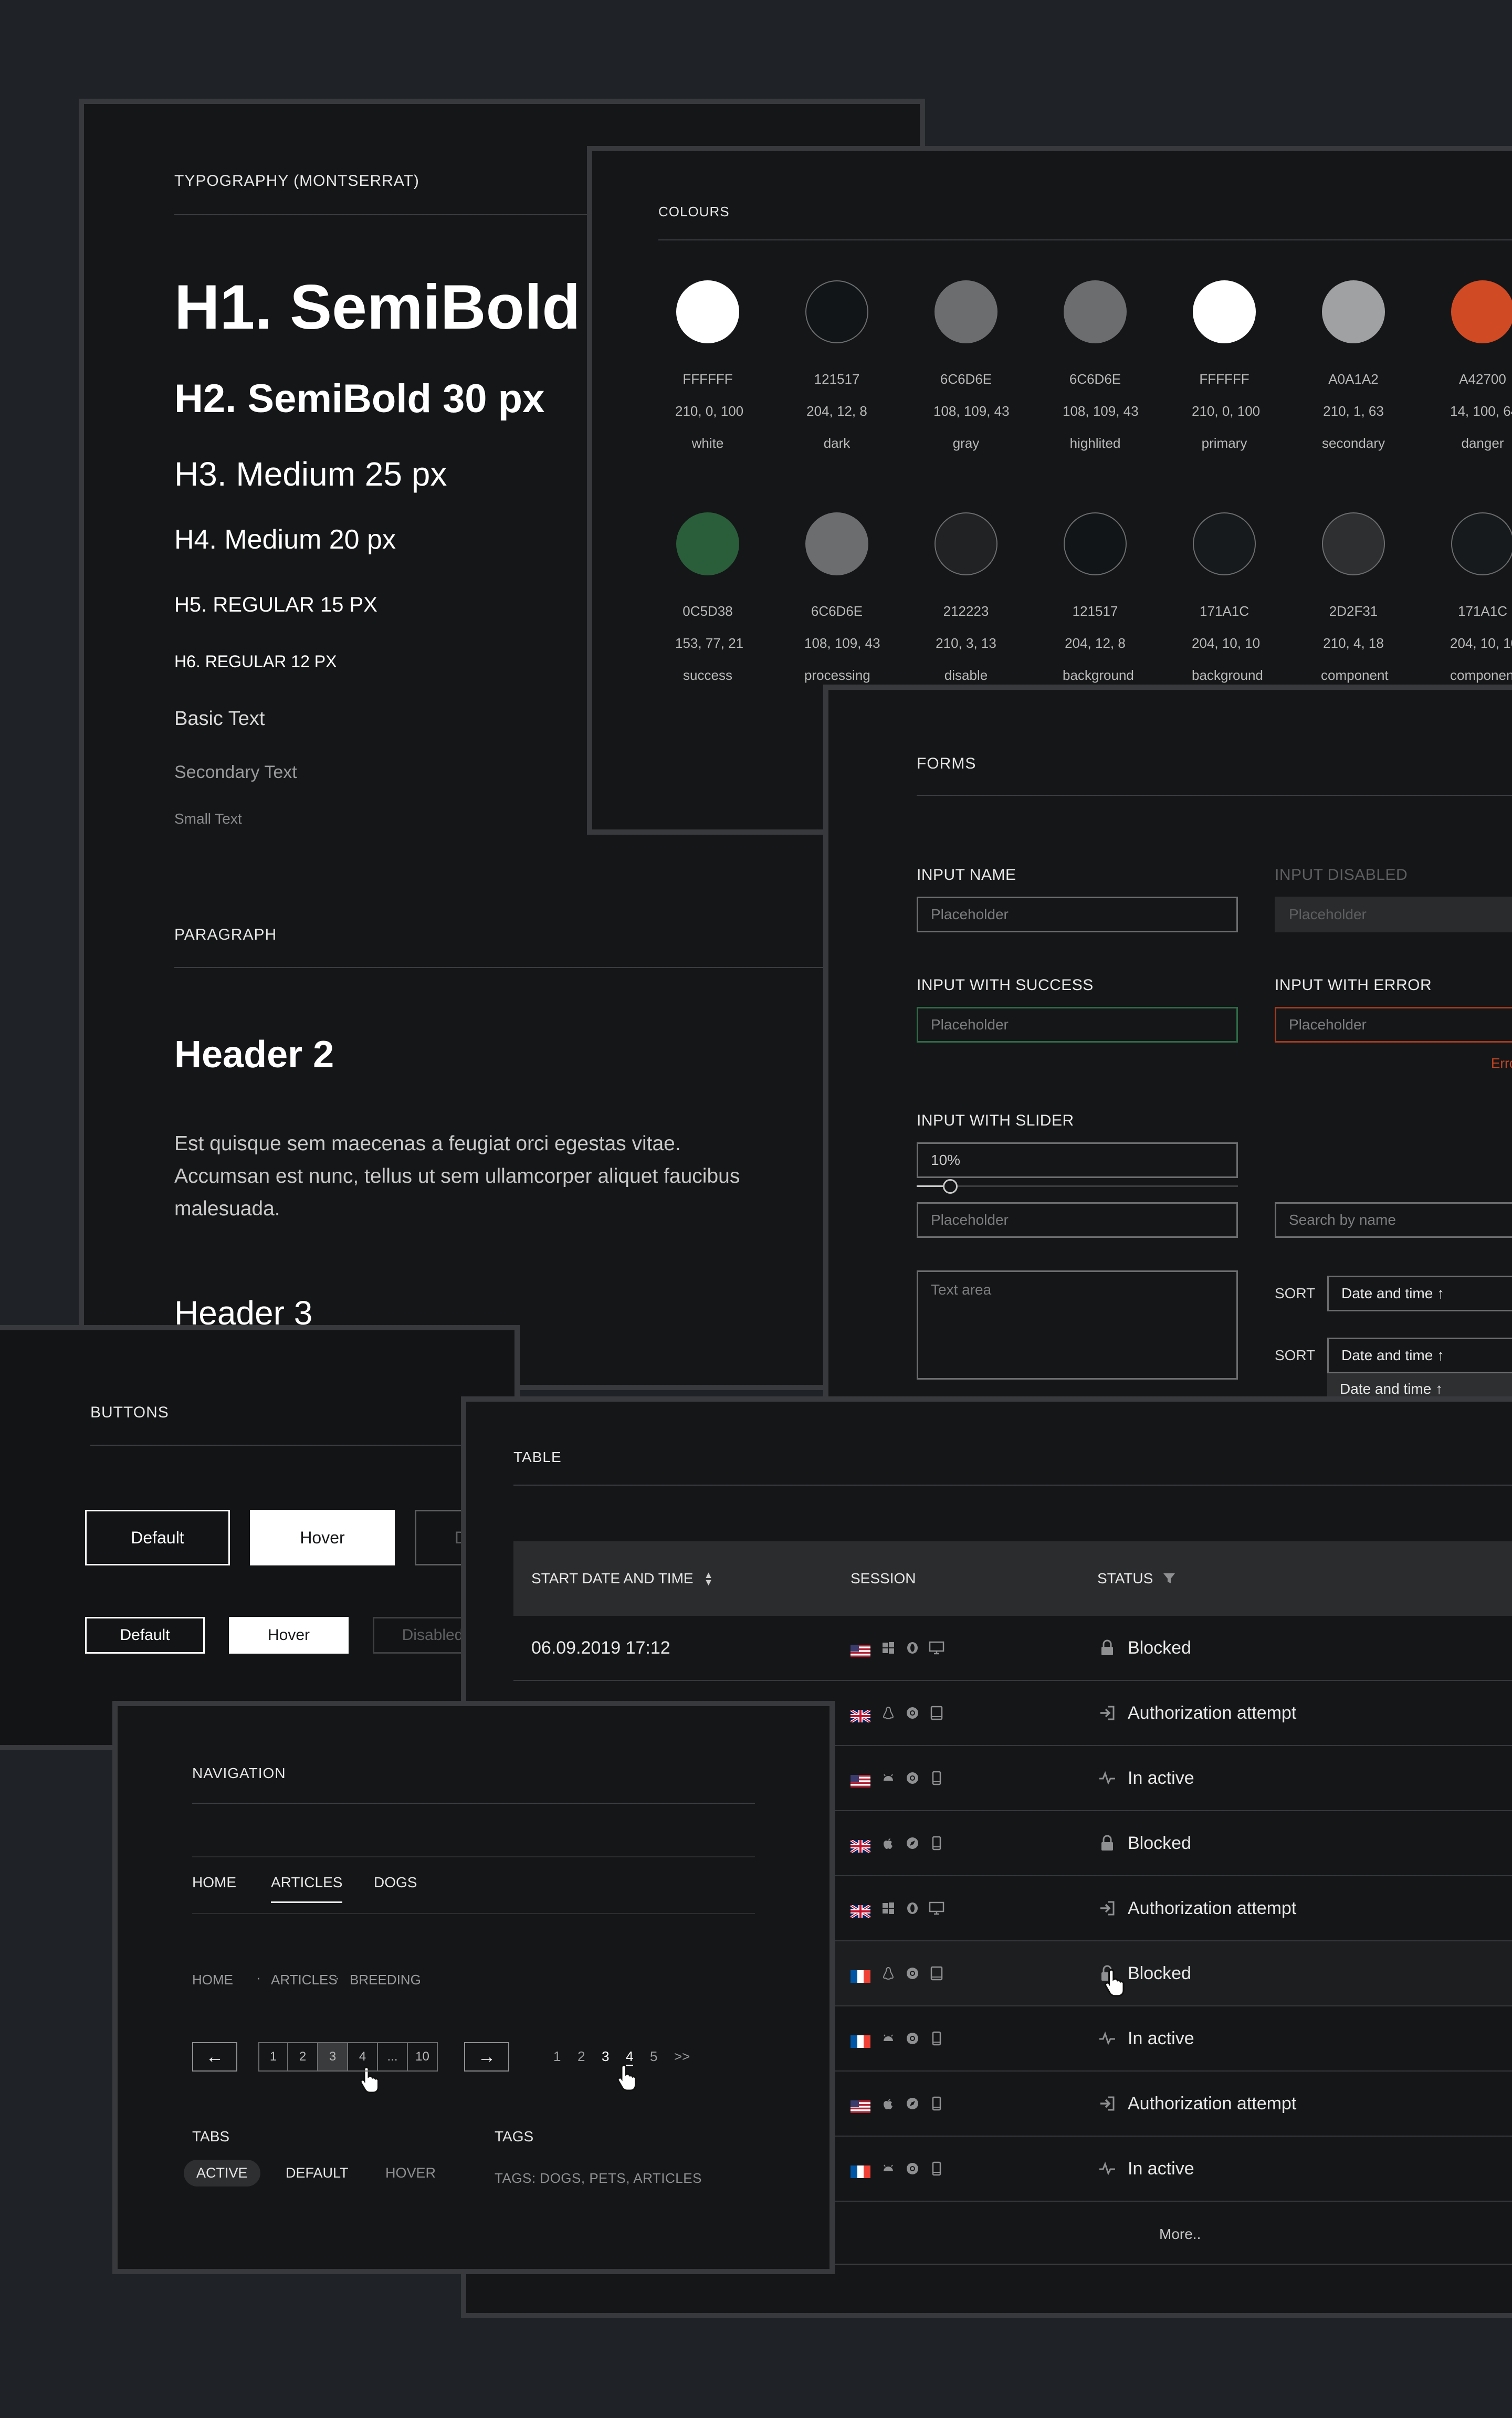 Image resolution: width=1512 pixels, height=2418 pixels. Describe the element at coordinates (359, 399) in the screenshot. I see `h2-sample: H2. SemiBold 30 px` at that location.